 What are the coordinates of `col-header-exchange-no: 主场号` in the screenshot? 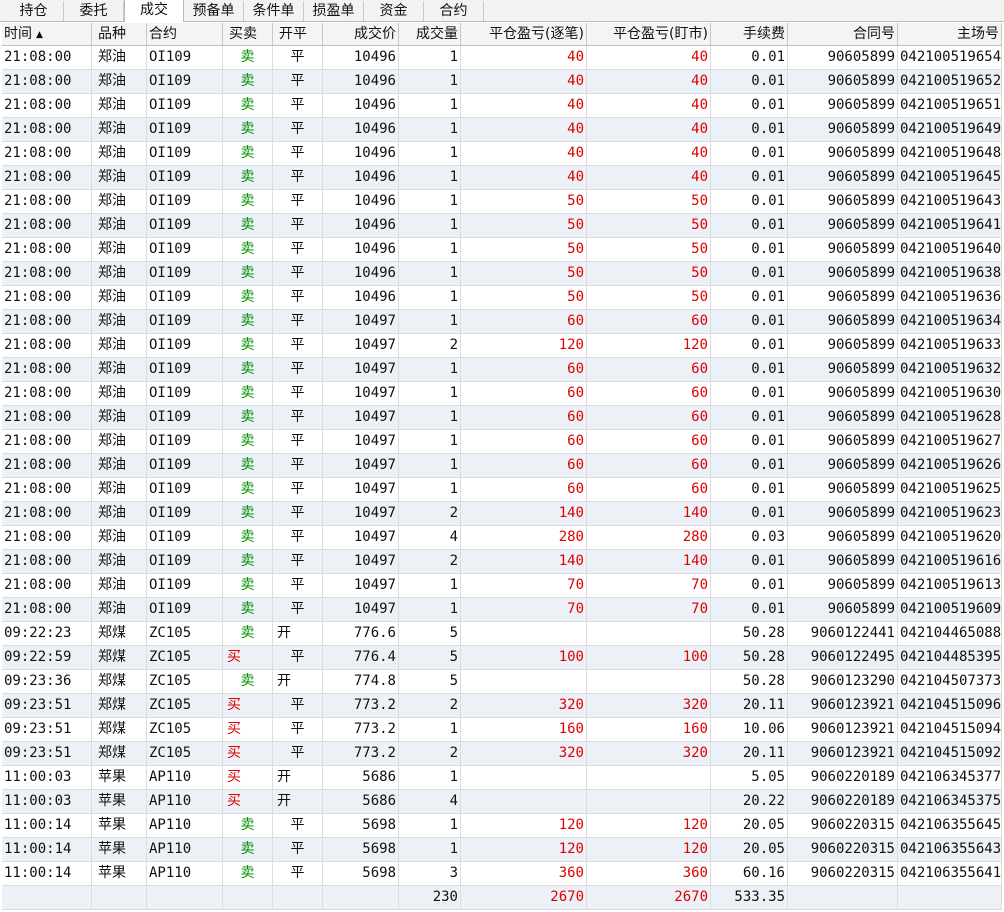 It's located at (950, 34).